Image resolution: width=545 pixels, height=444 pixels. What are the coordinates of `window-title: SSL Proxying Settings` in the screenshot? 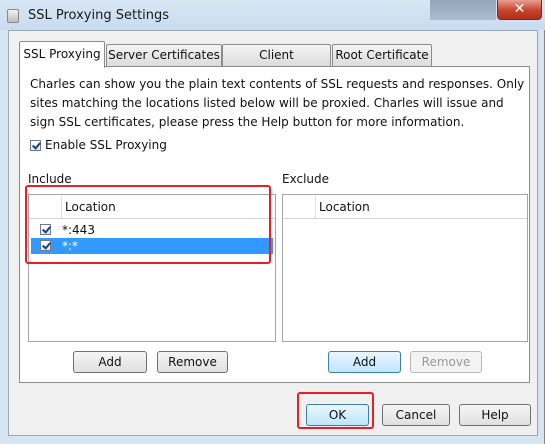 It's located at (99, 15).